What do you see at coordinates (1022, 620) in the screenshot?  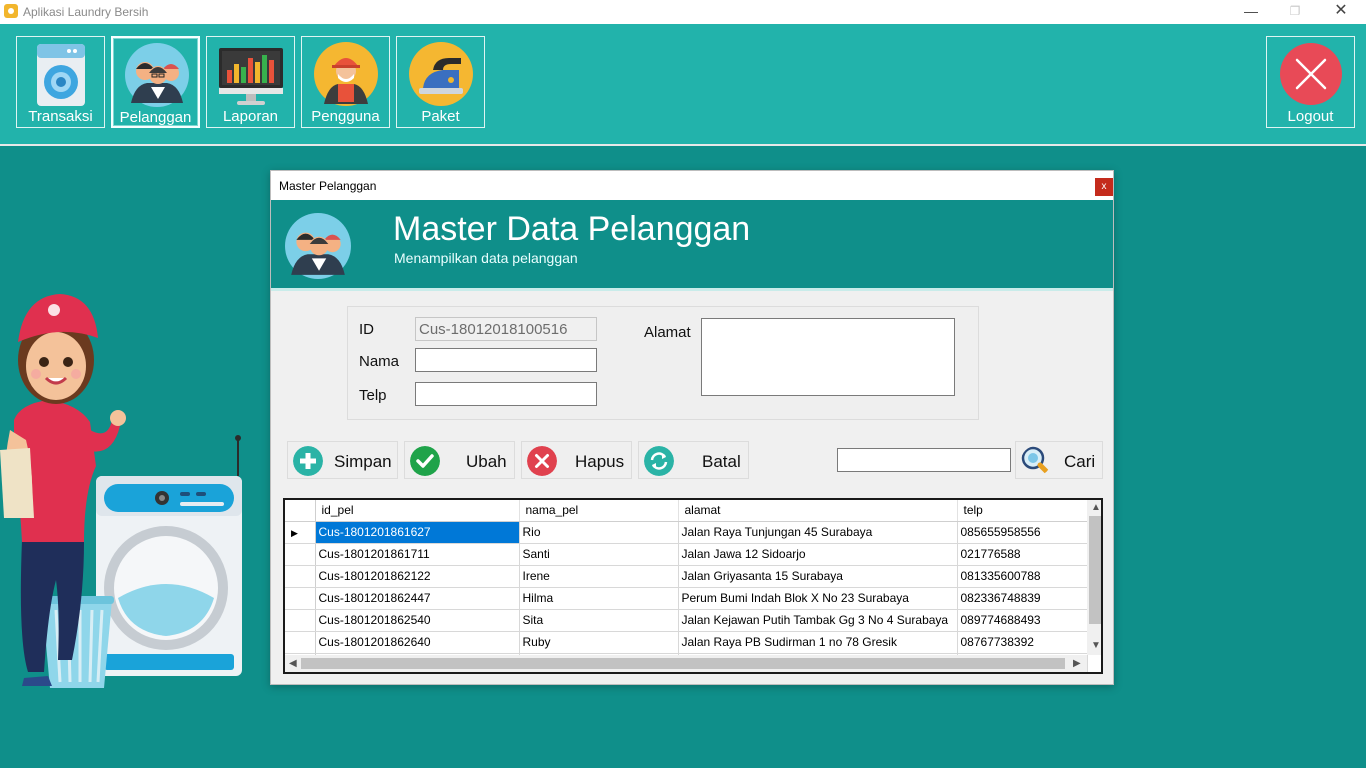 I see `table-cell-telp: 089774688493` at bounding box center [1022, 620].